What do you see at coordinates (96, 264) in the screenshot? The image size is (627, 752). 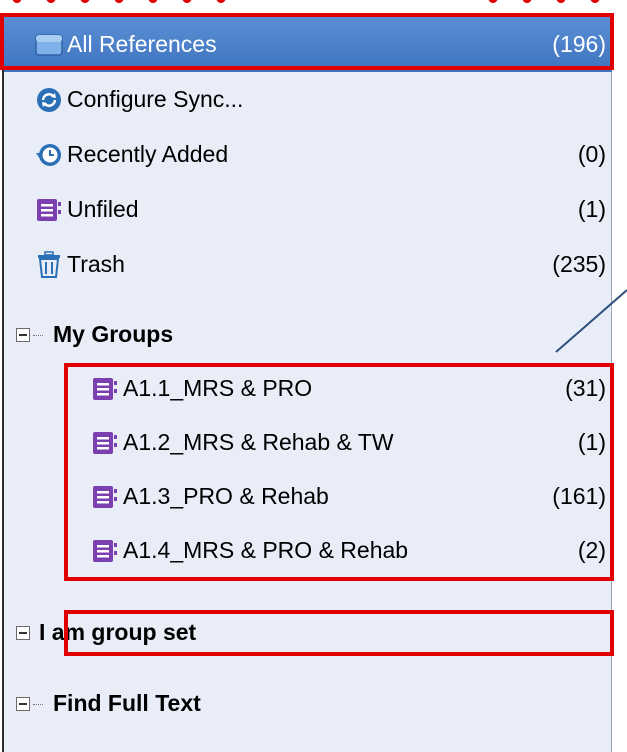 I see `trash-label: Trash` at bounding box center [96, 264].